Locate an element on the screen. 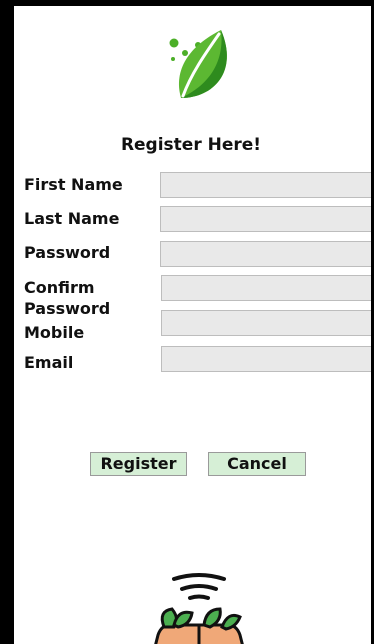  password-label: Password is located at coordinates (67, 252).